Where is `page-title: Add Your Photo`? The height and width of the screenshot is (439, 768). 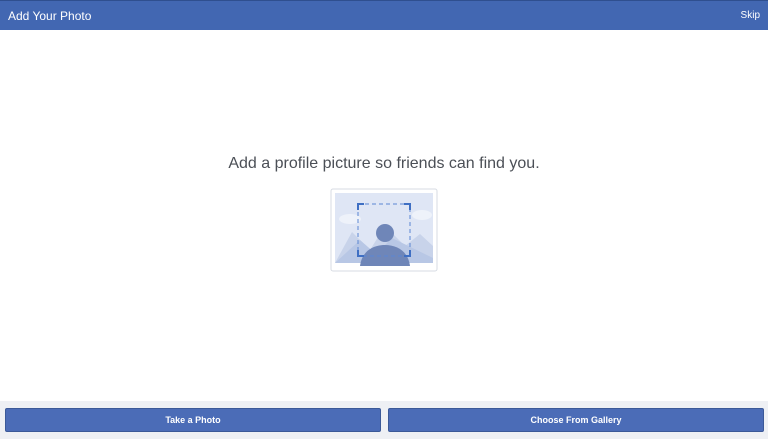 page-title: Add Your Photo is located at coordinates (50, 16).